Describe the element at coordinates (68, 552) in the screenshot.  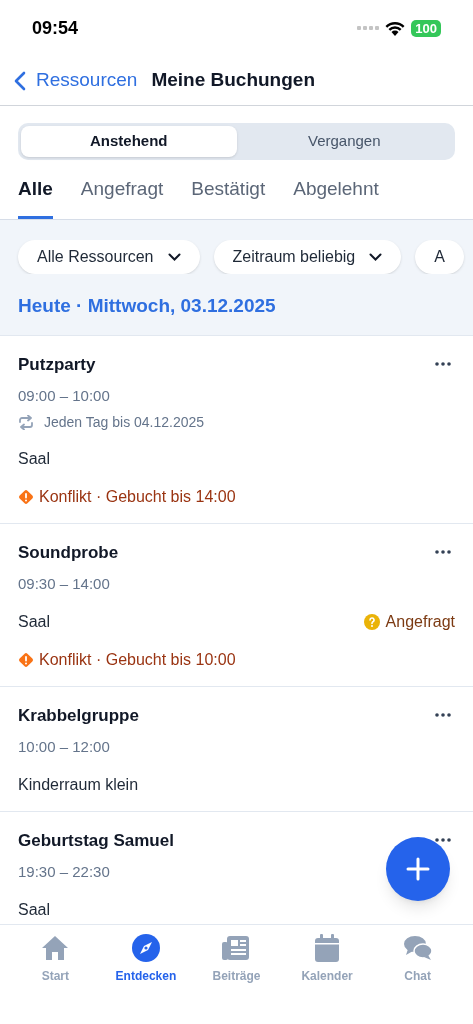
I see `booking-title: Soundprobe` at that location.